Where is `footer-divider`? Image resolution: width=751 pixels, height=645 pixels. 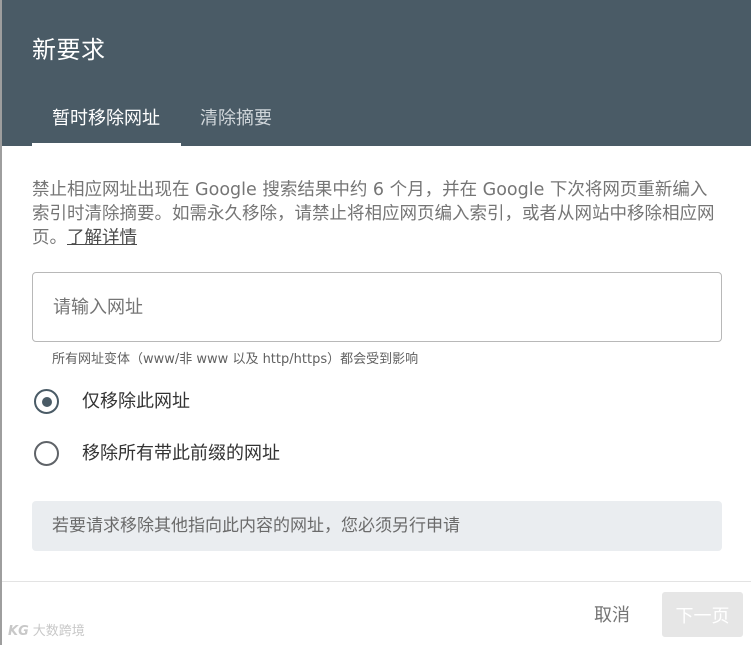
footer-divider is located at coordinates (375, 581).